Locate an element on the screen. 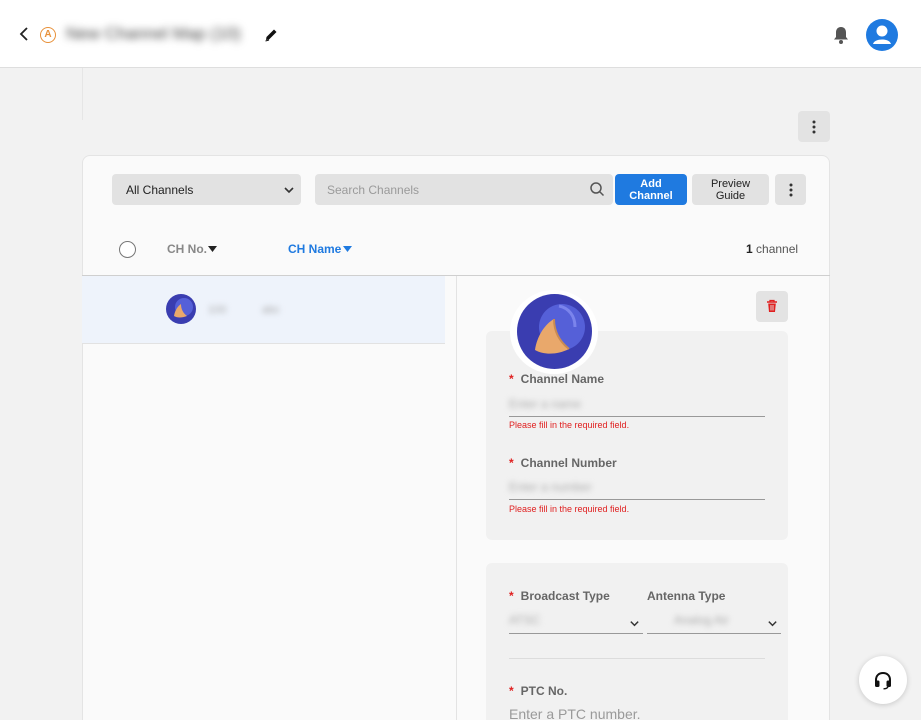 This screenshot has width=921, height=720. upper-panel is located at coordinates (456, 94).